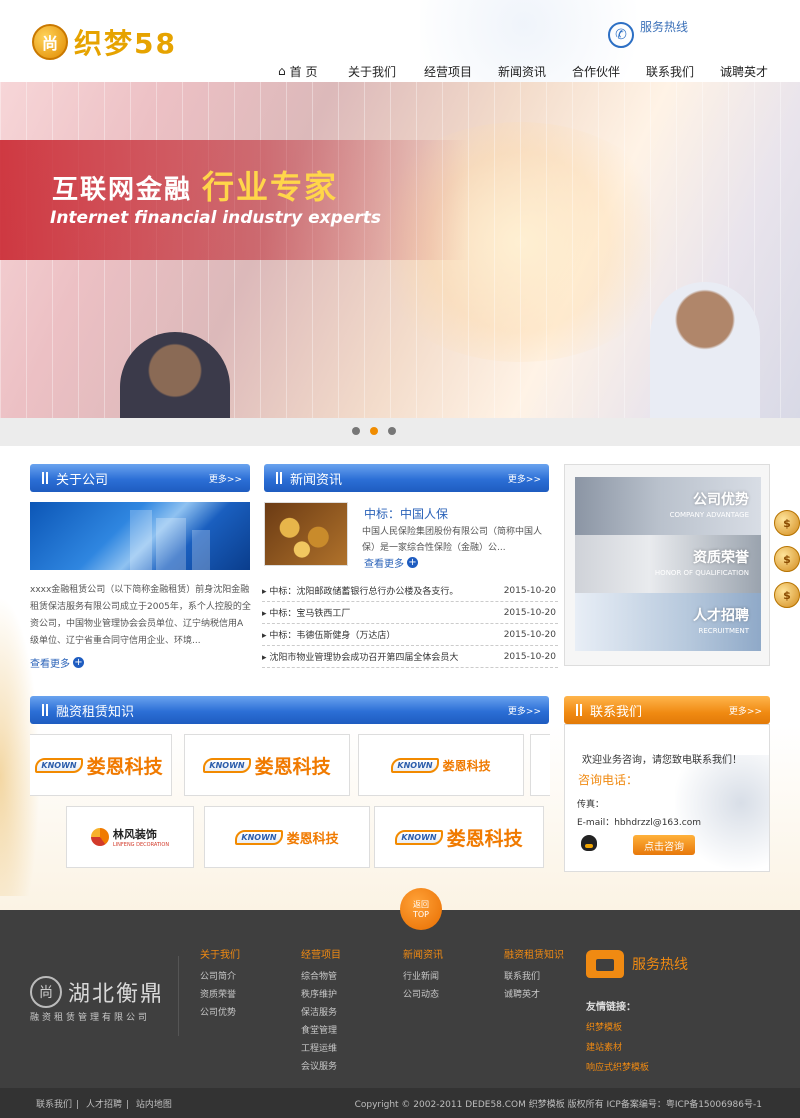  I want to click on footer-link: 行业新闻, so click(423, 978).